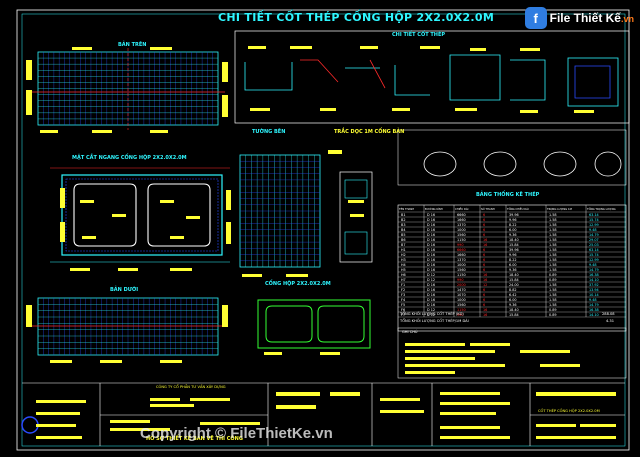  I want to click on table-cell: 6.42, so click(513, 295).